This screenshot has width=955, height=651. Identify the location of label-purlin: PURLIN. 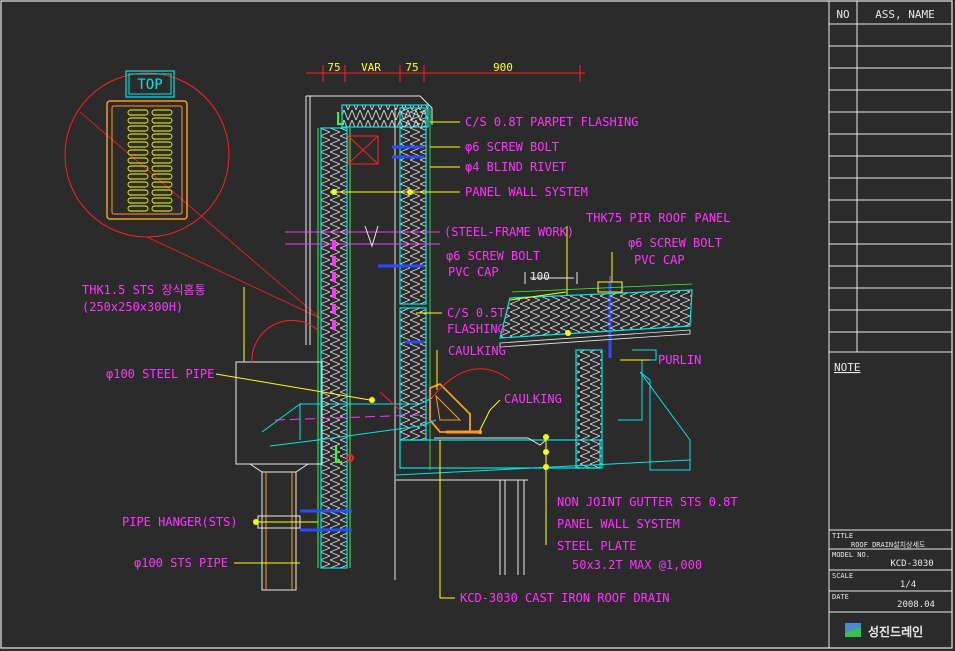
(679, 360).